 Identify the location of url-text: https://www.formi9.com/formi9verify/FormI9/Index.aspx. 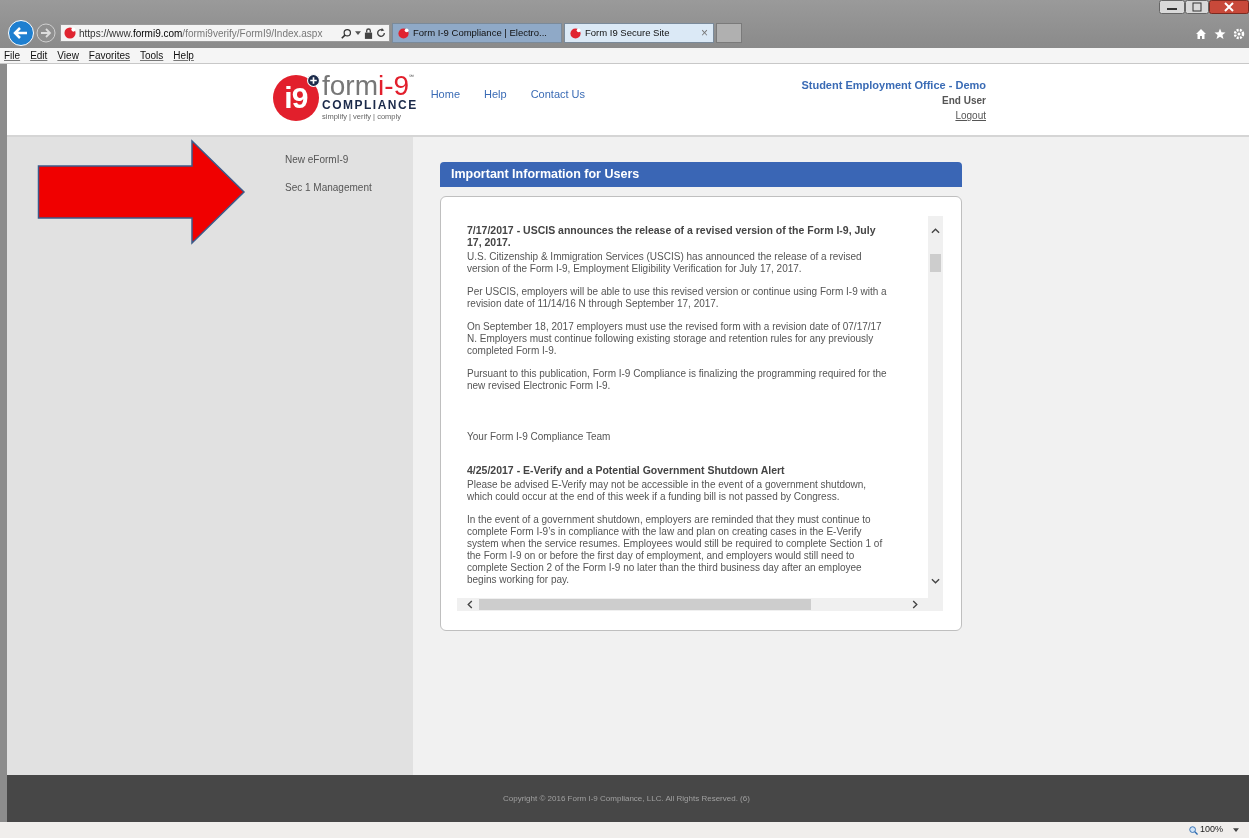
(201, 33).